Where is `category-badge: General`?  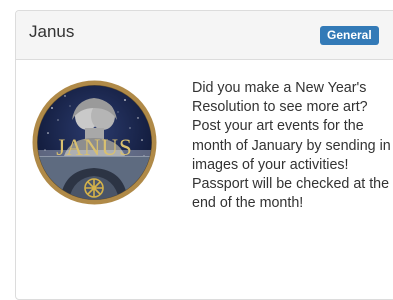
category-badge: General is located at coordinates (349, 35).